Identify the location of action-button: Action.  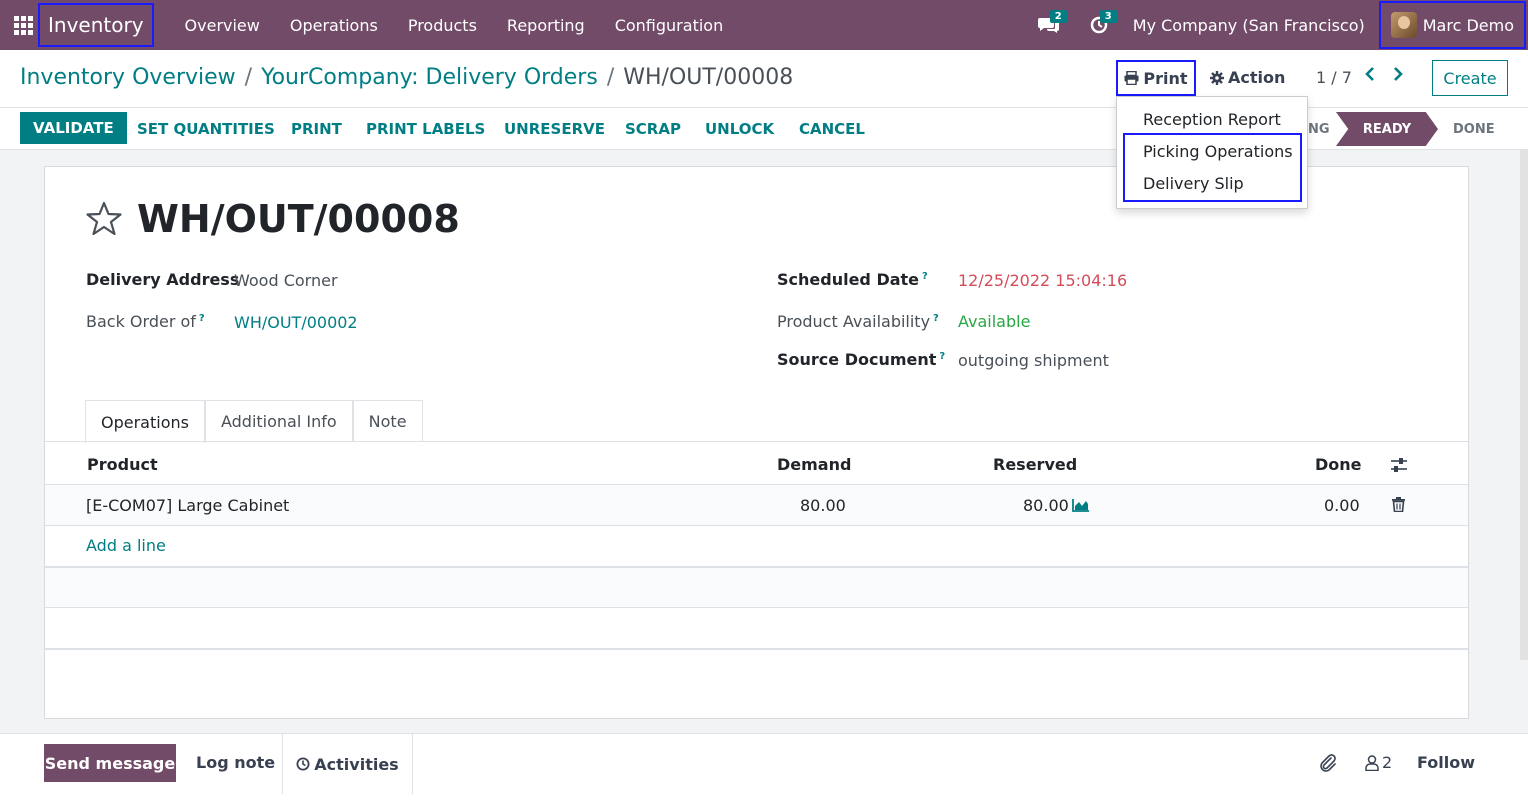
(1247, 77).